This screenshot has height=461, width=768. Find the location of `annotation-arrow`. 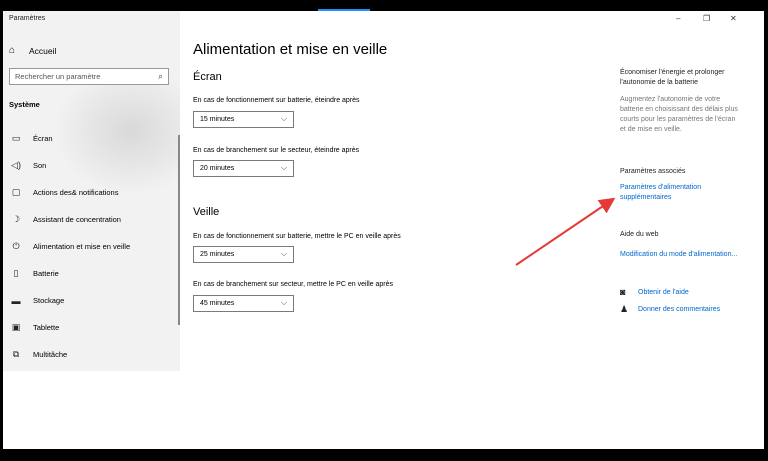

annotation-arrow is located at coordinates (565, 231).